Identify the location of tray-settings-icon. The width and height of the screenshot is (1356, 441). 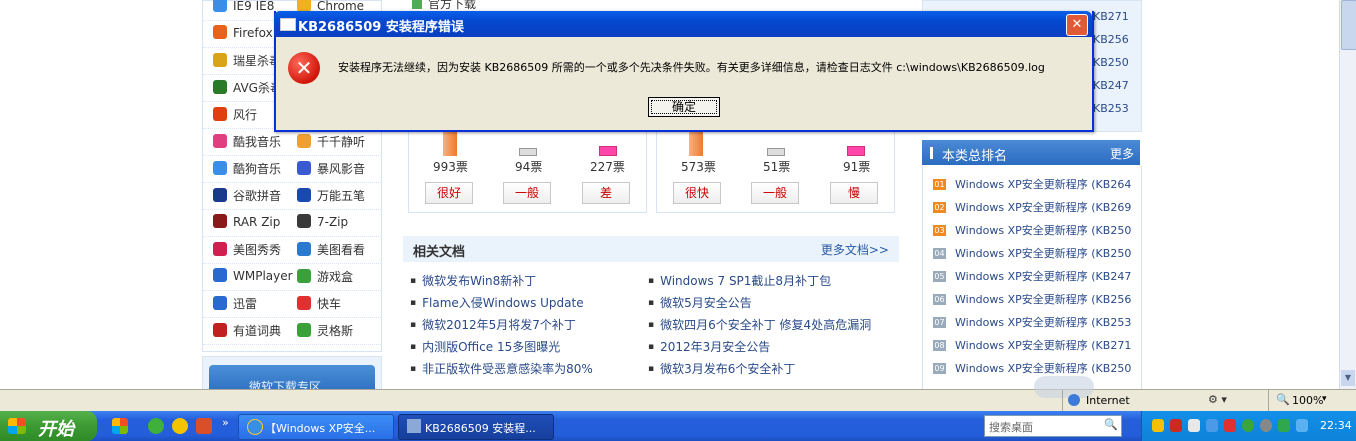
(1266, 425).